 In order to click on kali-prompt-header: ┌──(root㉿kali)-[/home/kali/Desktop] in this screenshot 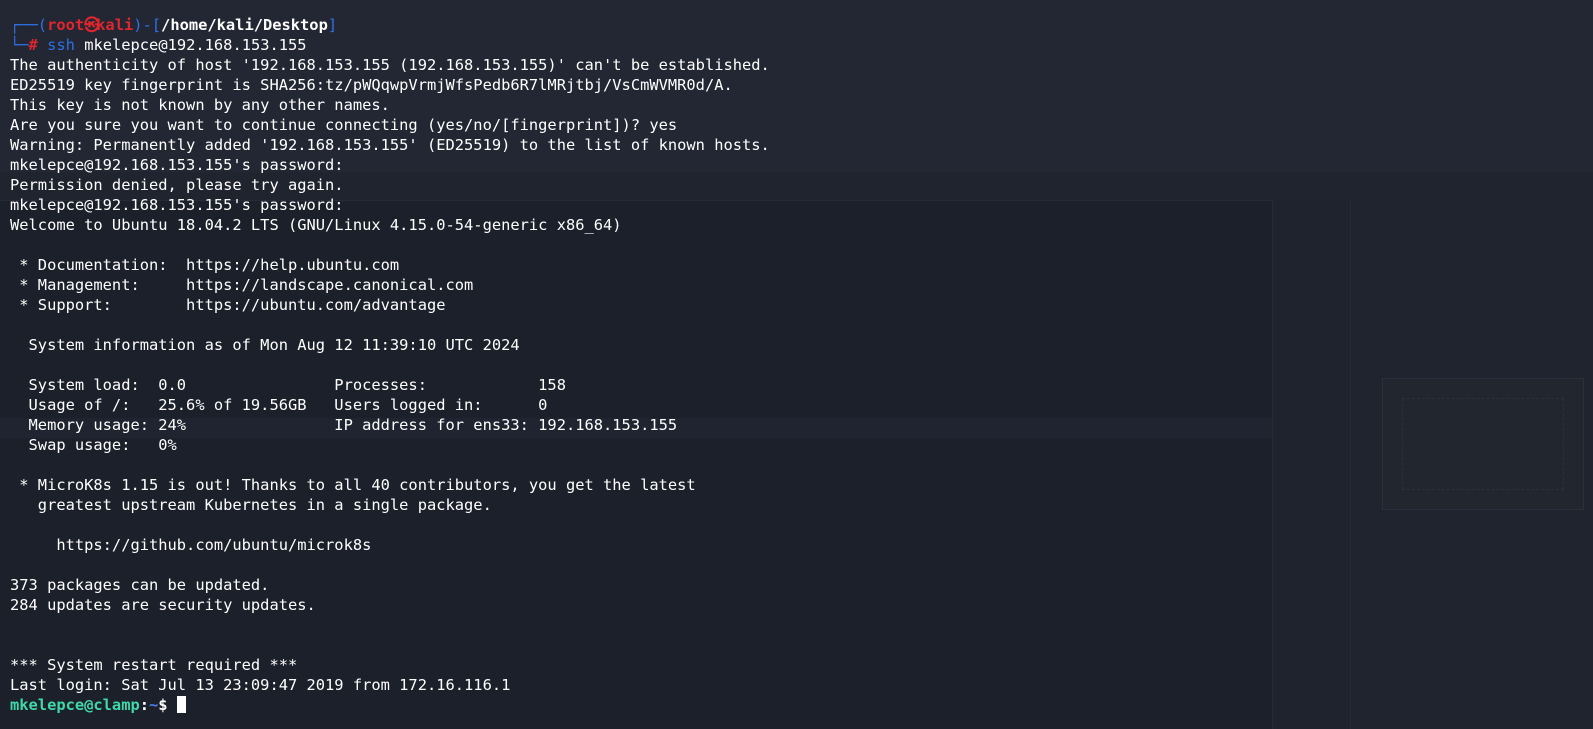, I will do `click(390, 25)`.